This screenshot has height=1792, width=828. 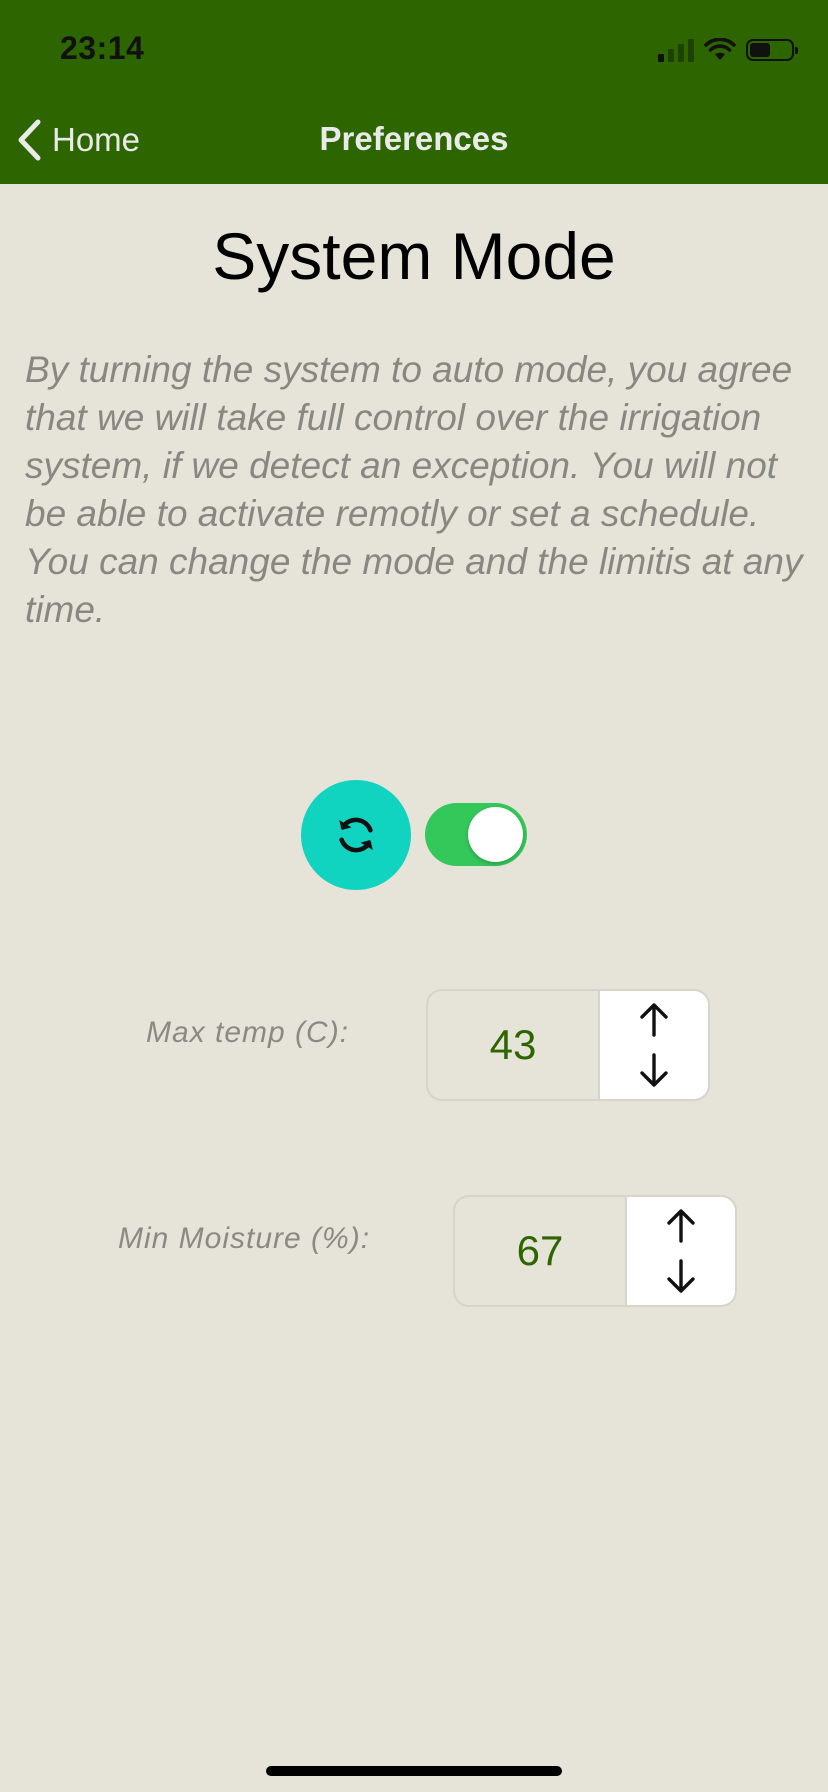 What do you see at coordinates (760, 50) in the screenshot?
I see `battery-level-fill` at bounding box center [760, 50].